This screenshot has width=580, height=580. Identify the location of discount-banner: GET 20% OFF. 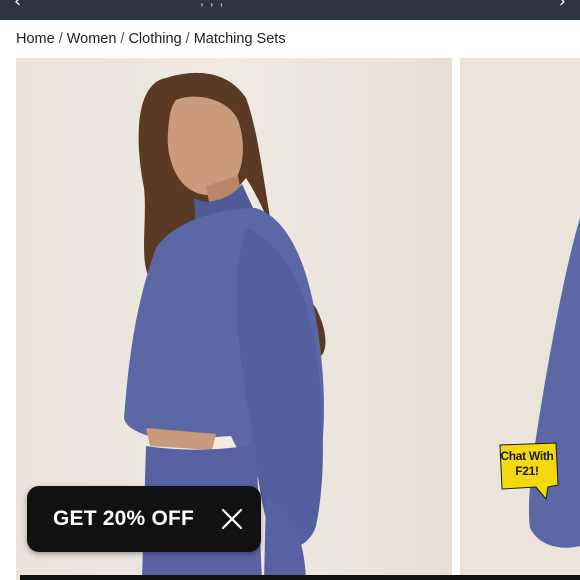
(144, 519).